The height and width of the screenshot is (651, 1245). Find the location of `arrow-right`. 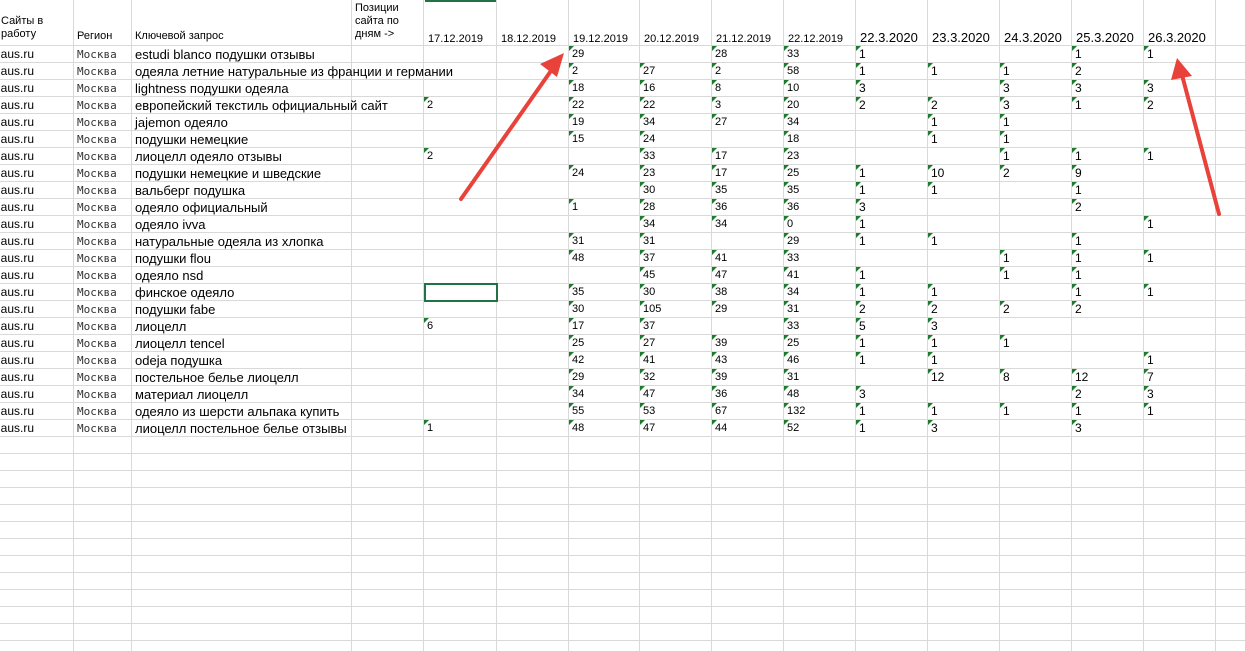

arrow-right is located at coordinates (1196, 137).